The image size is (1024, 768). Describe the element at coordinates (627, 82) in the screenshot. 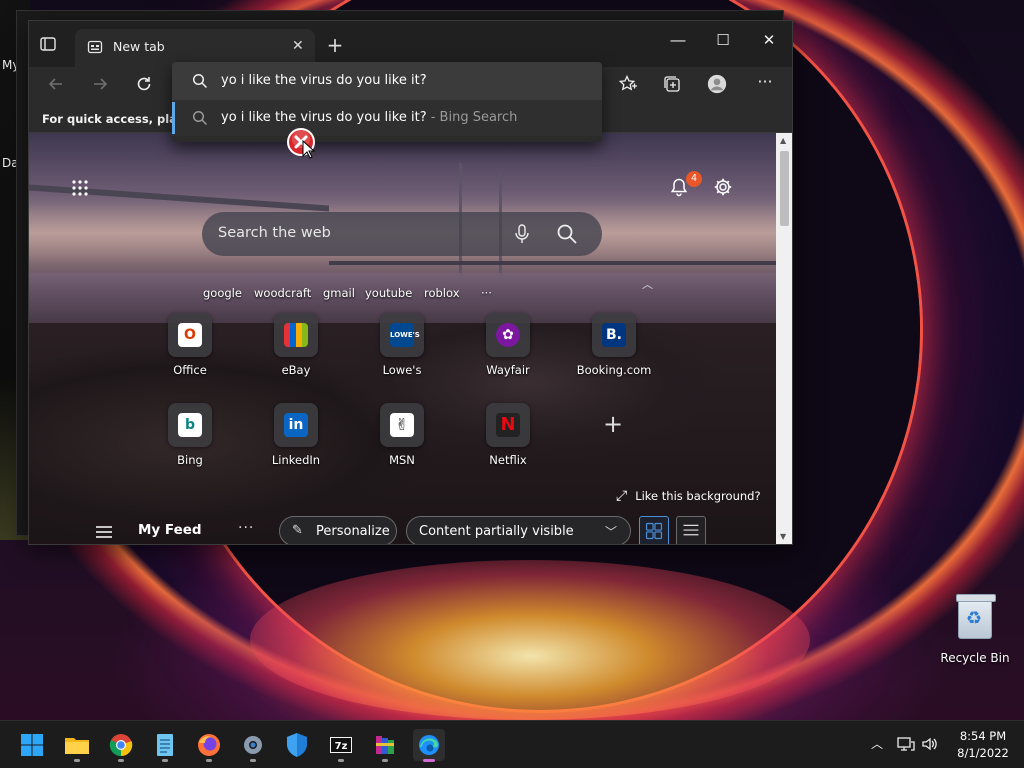

I see `favorites-star-icon` at that location.